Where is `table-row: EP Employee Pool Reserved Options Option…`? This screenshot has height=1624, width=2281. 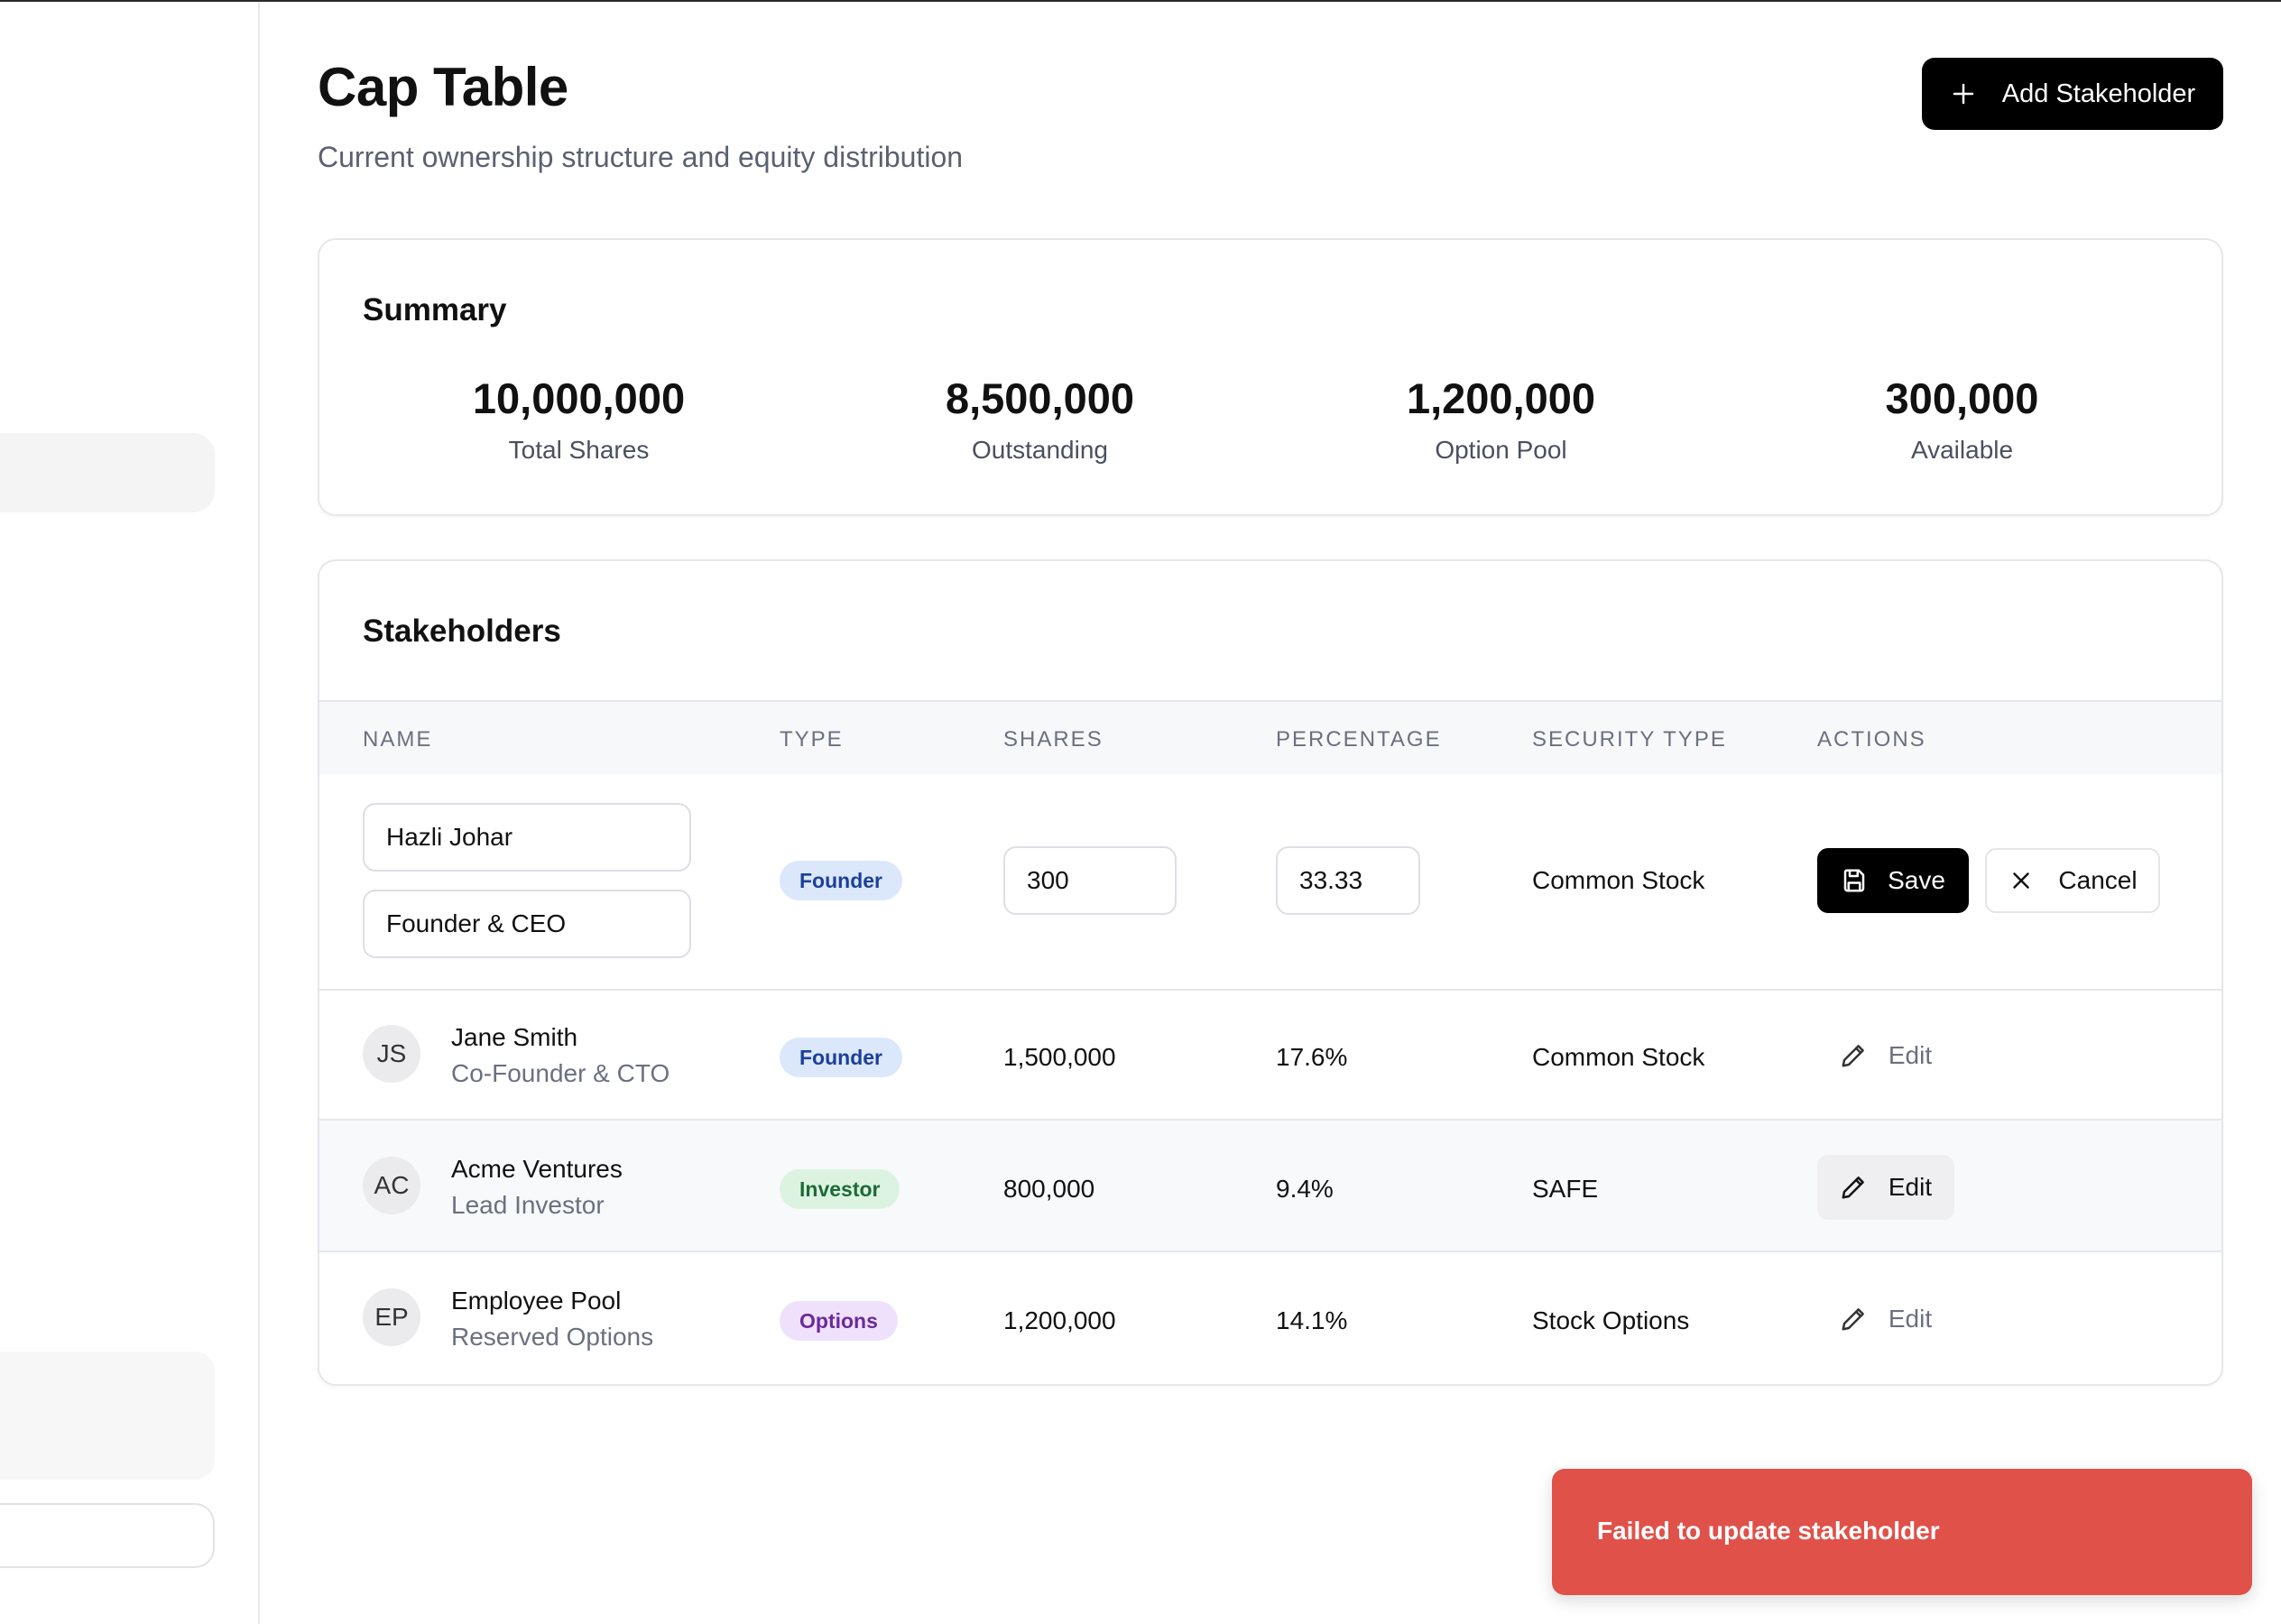 table-row: EP Employee Pool Reserved Options Option… is located at coordinates (1270, 1317).